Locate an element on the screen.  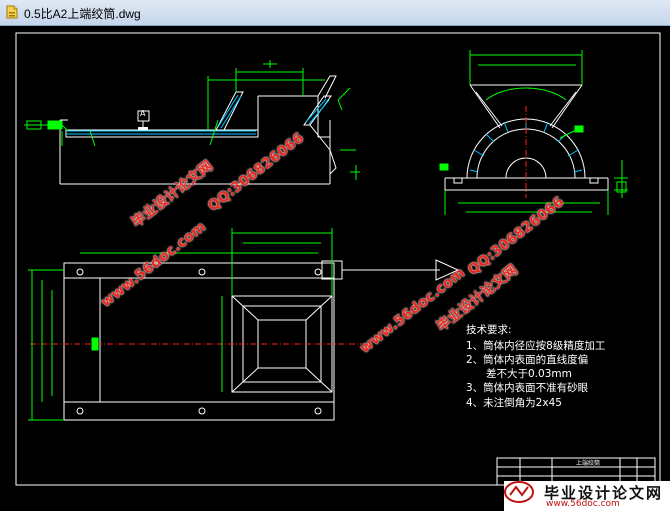
window-title: 0.5比A2上端绞筒.dwg is located at coordinates (82, 14).